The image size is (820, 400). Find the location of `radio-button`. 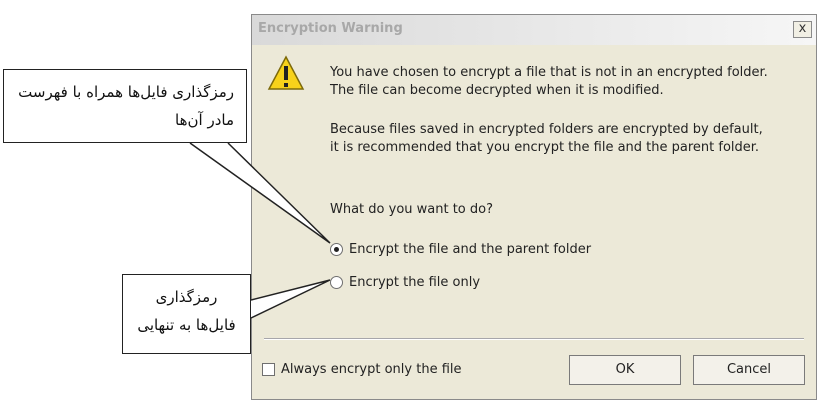

radio-button is located at coordinates (336, 282).